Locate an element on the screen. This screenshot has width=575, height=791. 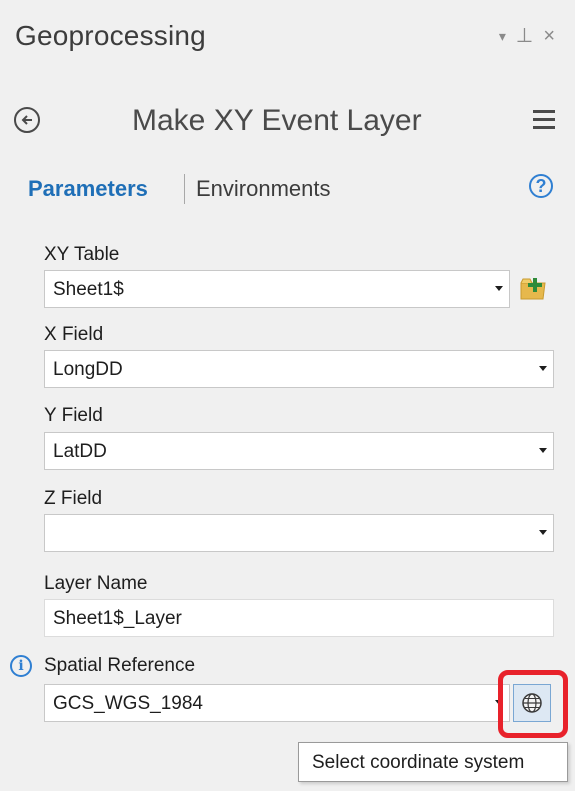
spatial-reference-combobox: GCS_WGS_1984 is located at coordinates (277, 703).